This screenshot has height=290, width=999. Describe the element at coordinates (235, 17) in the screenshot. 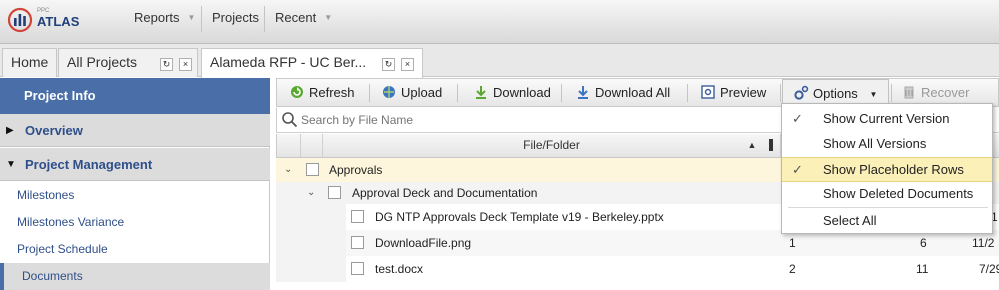

I see `nav-projects-label: Projects` at that location.